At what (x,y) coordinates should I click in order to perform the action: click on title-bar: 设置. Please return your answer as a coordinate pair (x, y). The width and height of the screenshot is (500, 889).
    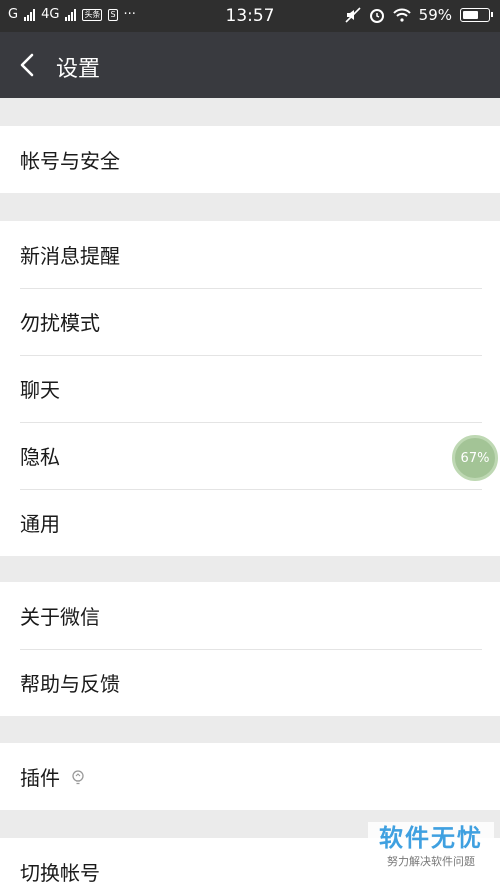
    Looking at the image, I should click on (250, 65).